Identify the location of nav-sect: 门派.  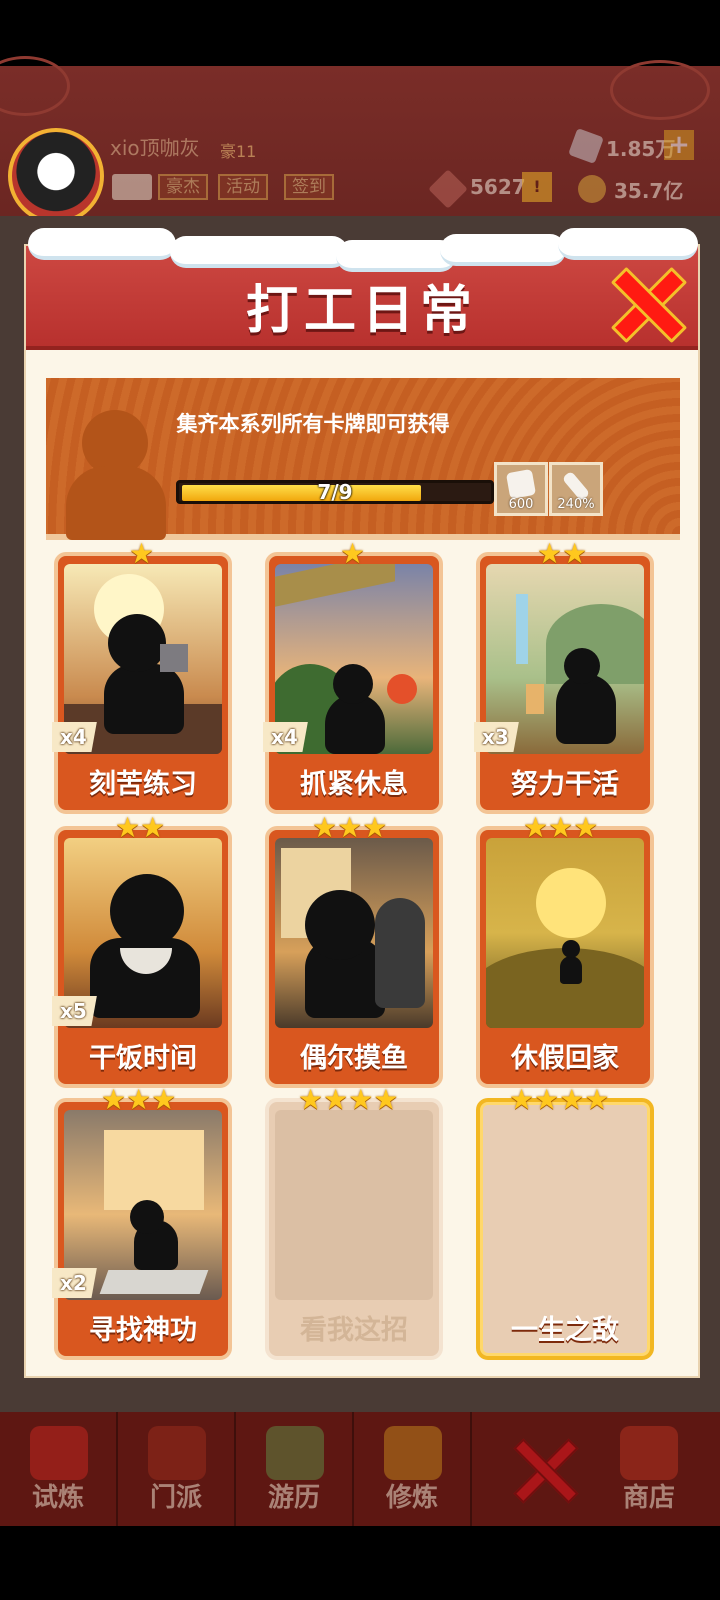
(177, 1469).